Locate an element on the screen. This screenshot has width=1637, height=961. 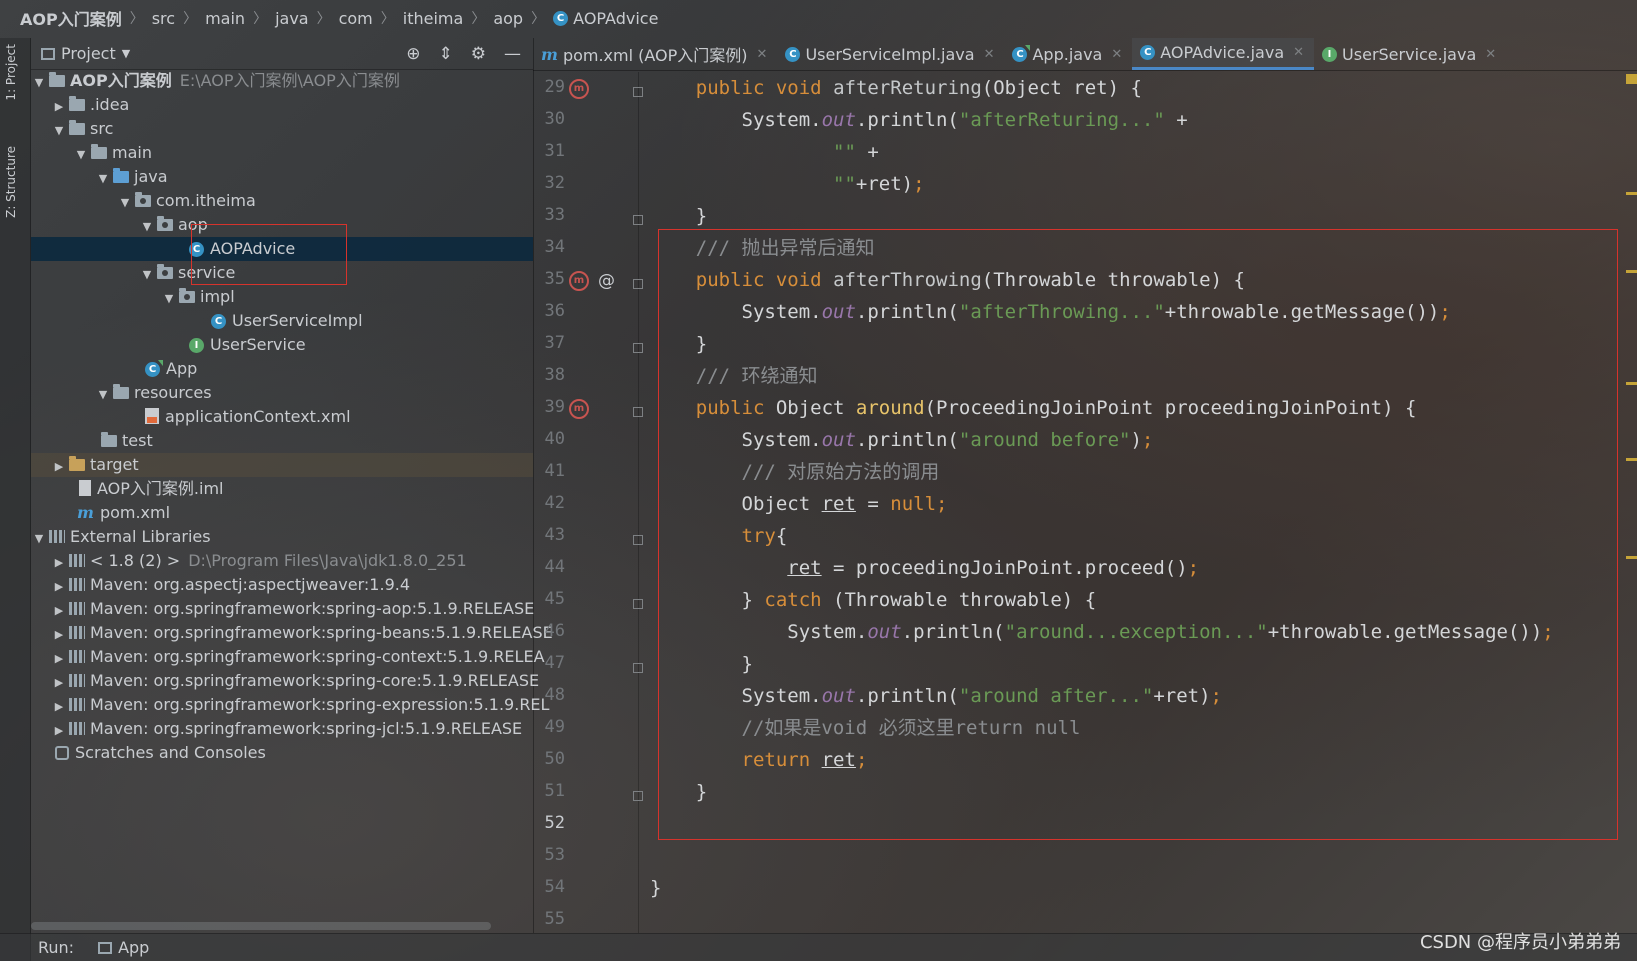
line-number: 44 is located at coordinates (554, 567).